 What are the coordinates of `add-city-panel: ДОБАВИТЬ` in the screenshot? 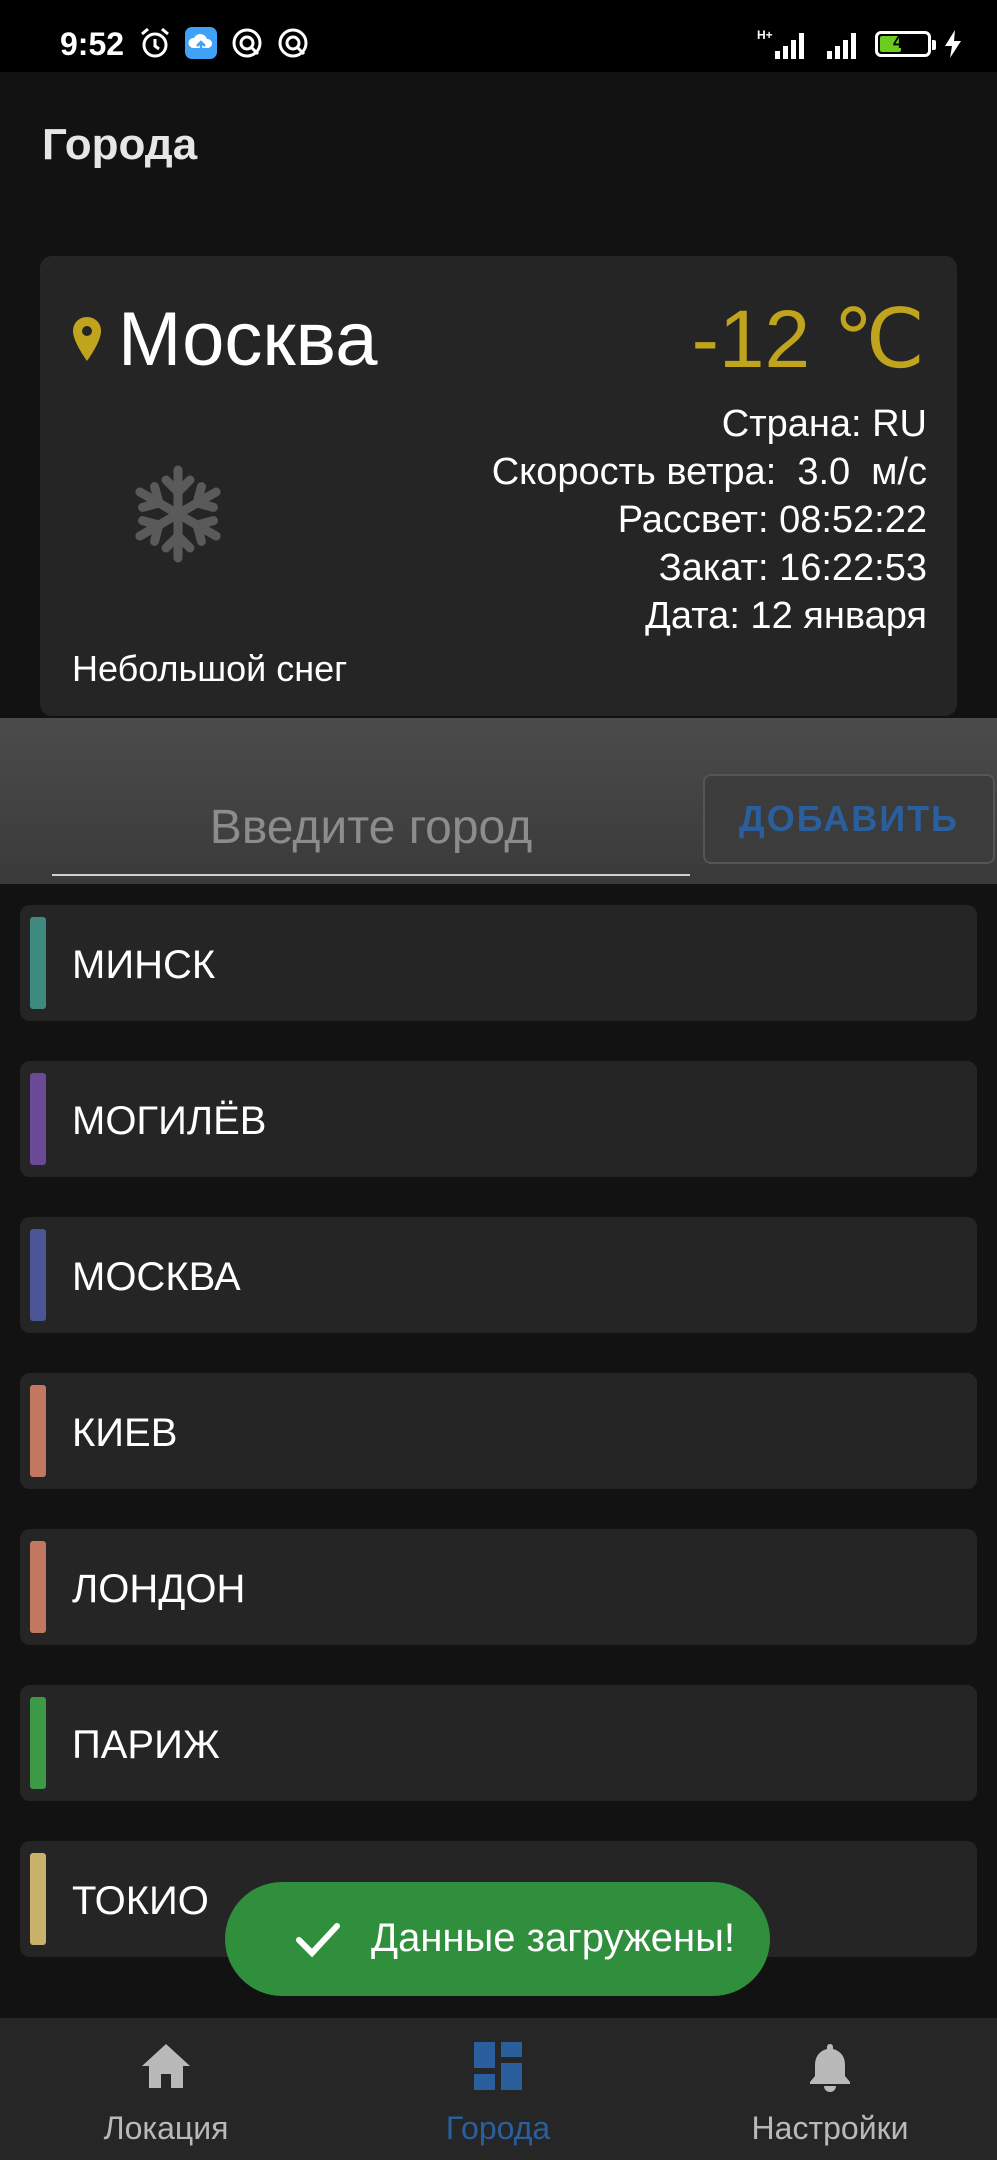 It's located at (498, 801).